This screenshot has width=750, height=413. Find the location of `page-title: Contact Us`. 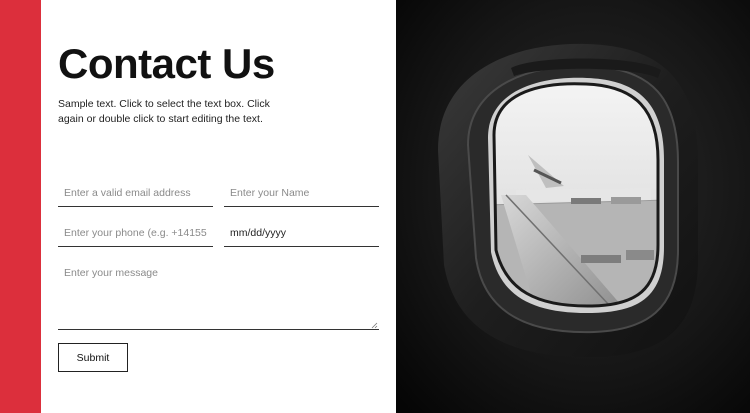

page-title: Contact Us is located at coordinates (166, 63).